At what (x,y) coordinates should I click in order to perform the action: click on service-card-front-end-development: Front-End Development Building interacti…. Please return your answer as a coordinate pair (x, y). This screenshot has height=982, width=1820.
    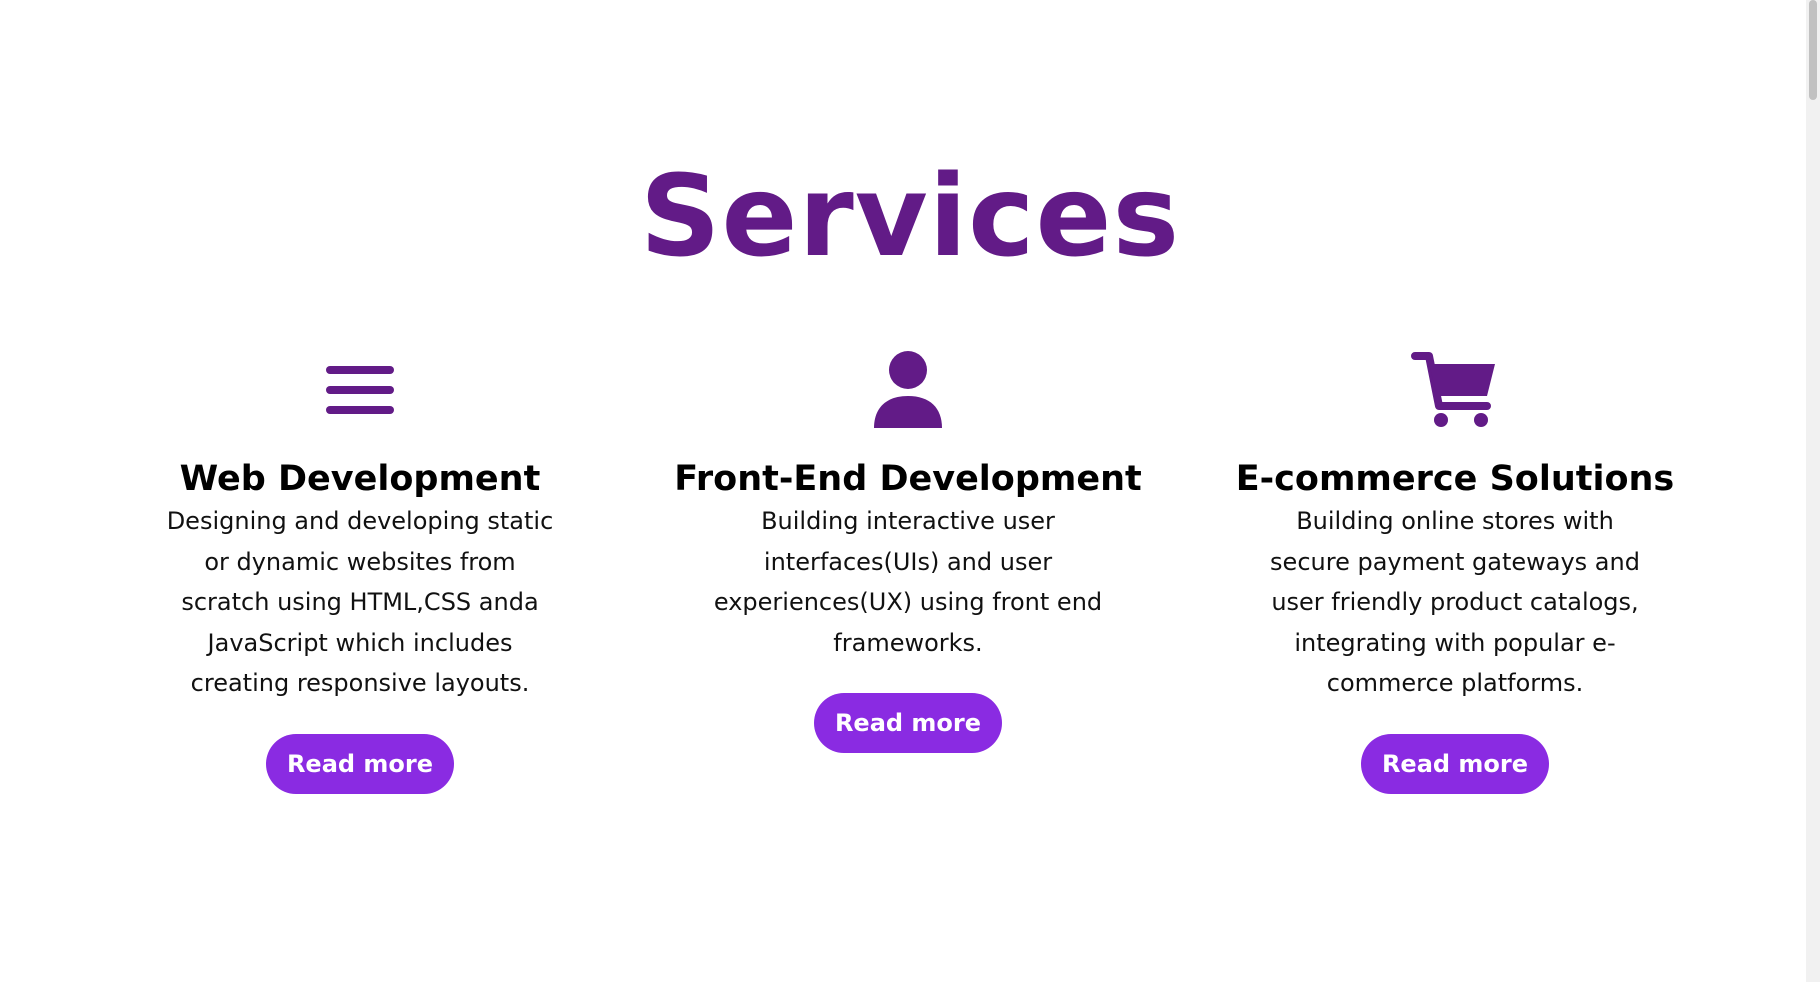
    Looking at the image, I should click on (908, 549).